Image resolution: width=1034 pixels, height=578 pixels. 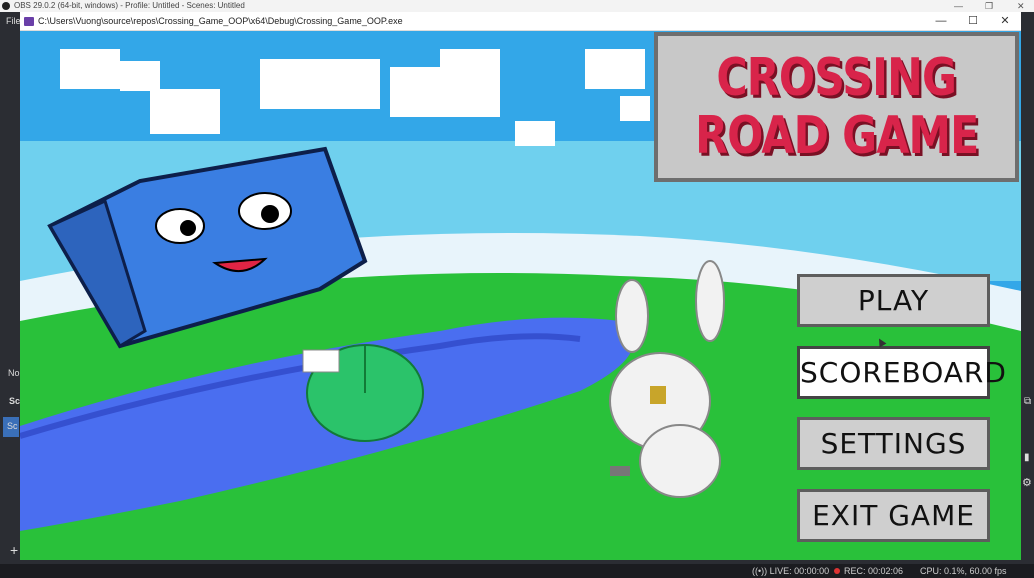 What do you see at coordinates (6, 6) in the screenshot?
I see `obs-logo-icon` at bounding box center [6, 6].